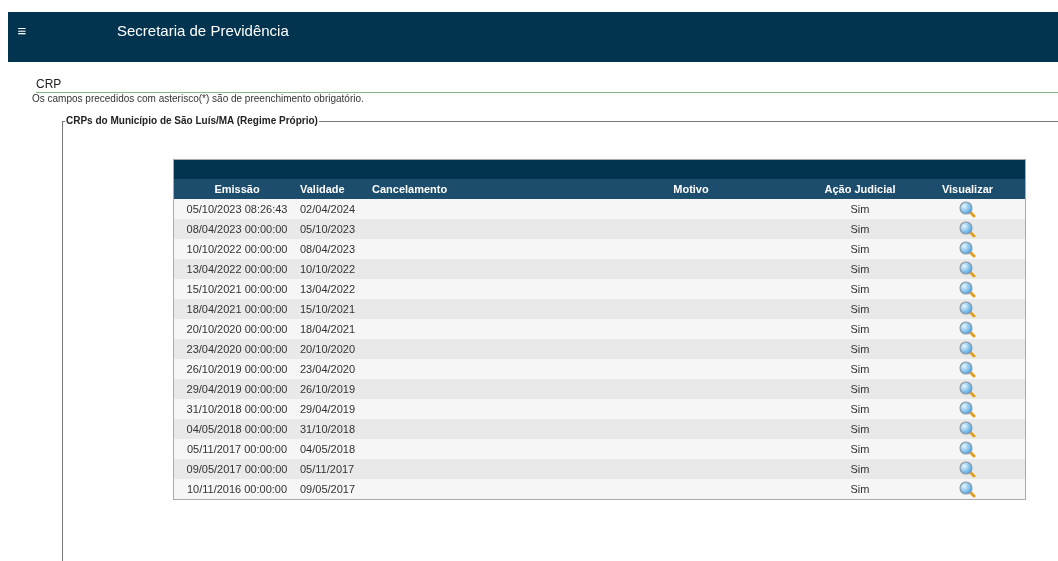 The width and height of the screenshot is (1058, 561). I want to click on table-cell-text: 20/10/2020 00:00:00, so click(237, 329).